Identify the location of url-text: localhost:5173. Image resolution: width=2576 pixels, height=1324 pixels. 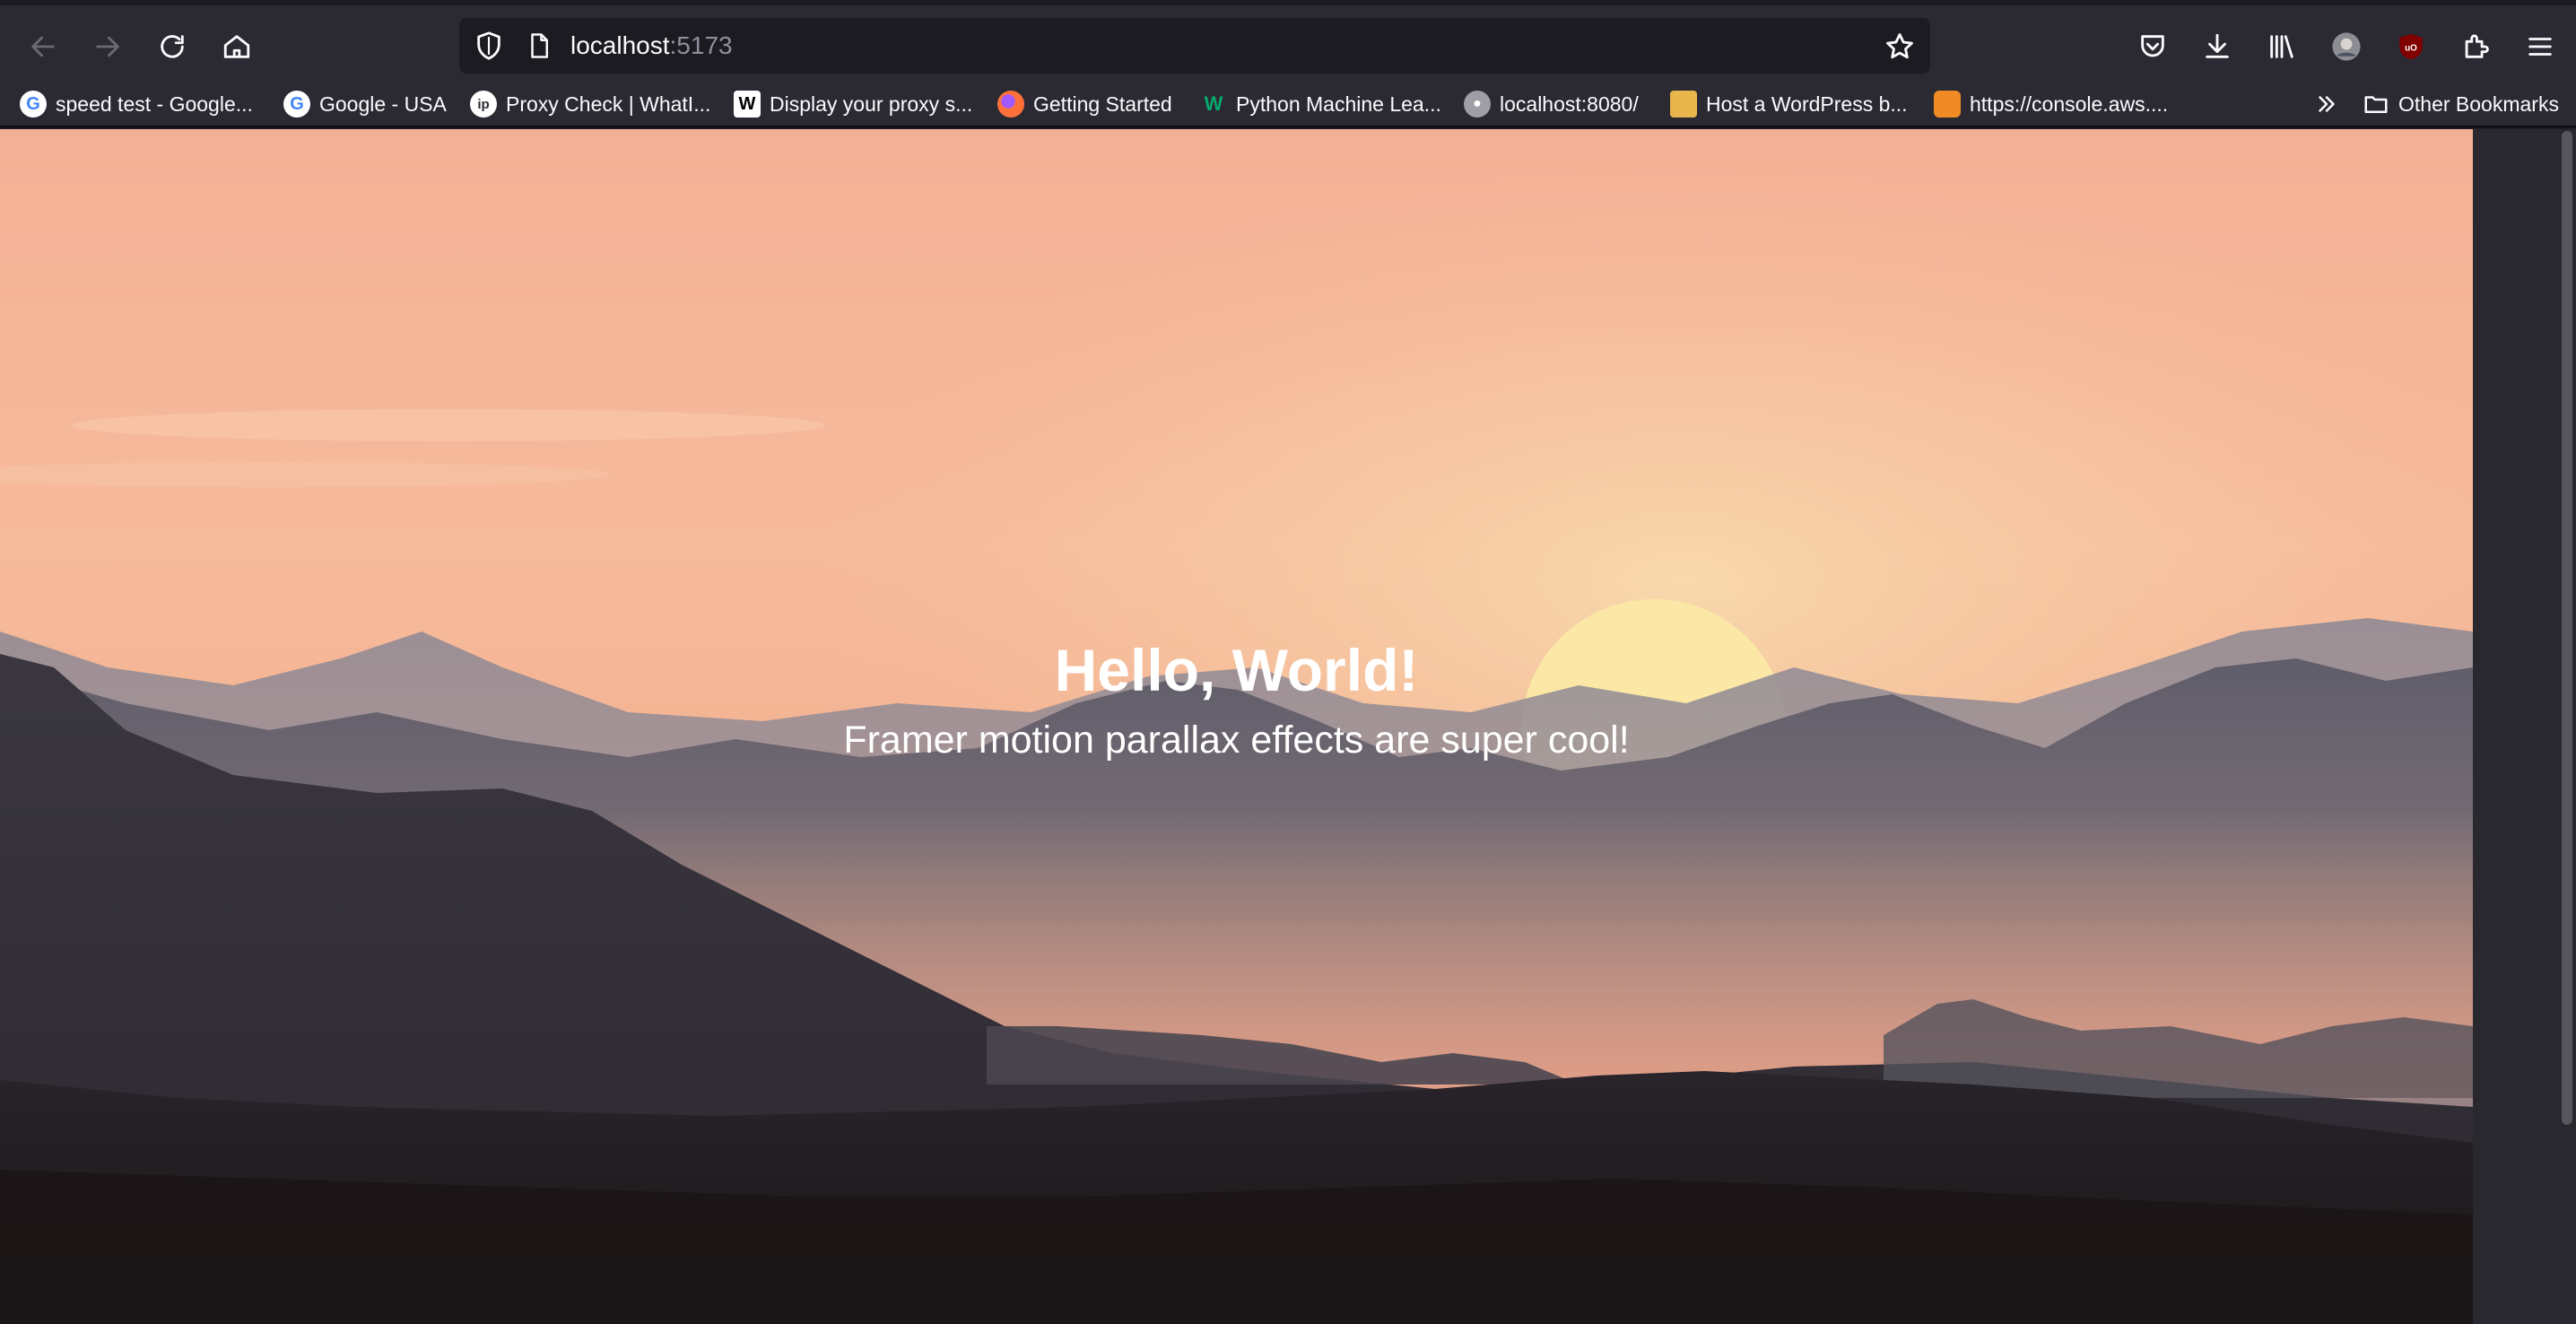
(651, 46).